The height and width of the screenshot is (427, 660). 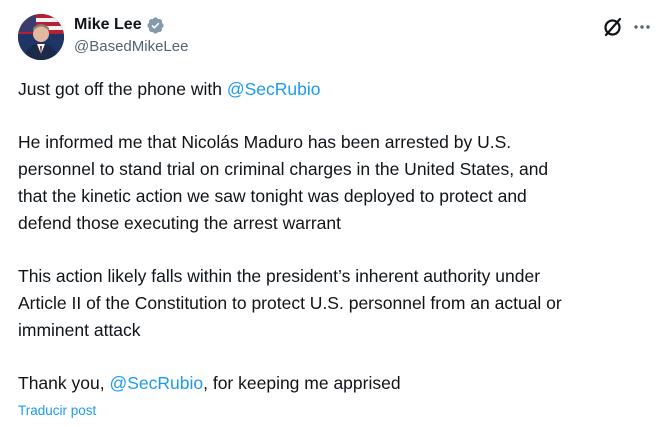 I want to click on tweet-line: imminent attack, so click(x=79, y=330).